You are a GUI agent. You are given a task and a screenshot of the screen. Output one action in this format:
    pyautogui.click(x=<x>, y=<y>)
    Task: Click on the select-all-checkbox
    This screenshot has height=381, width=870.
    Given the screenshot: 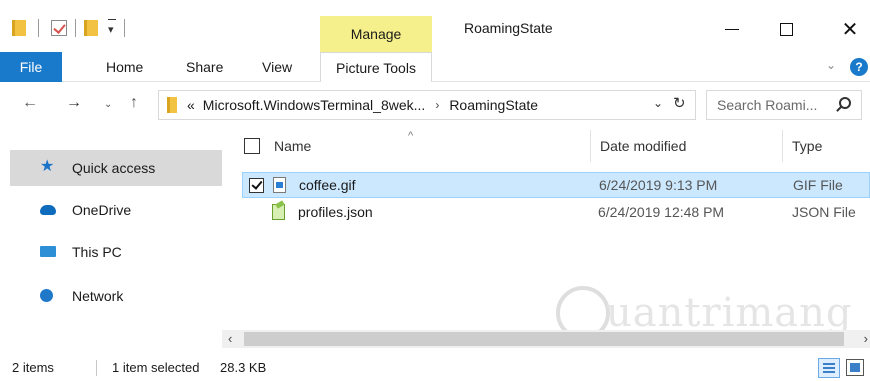 What is the action you would take?
    pyautogui.click(x=252, y=146)
    